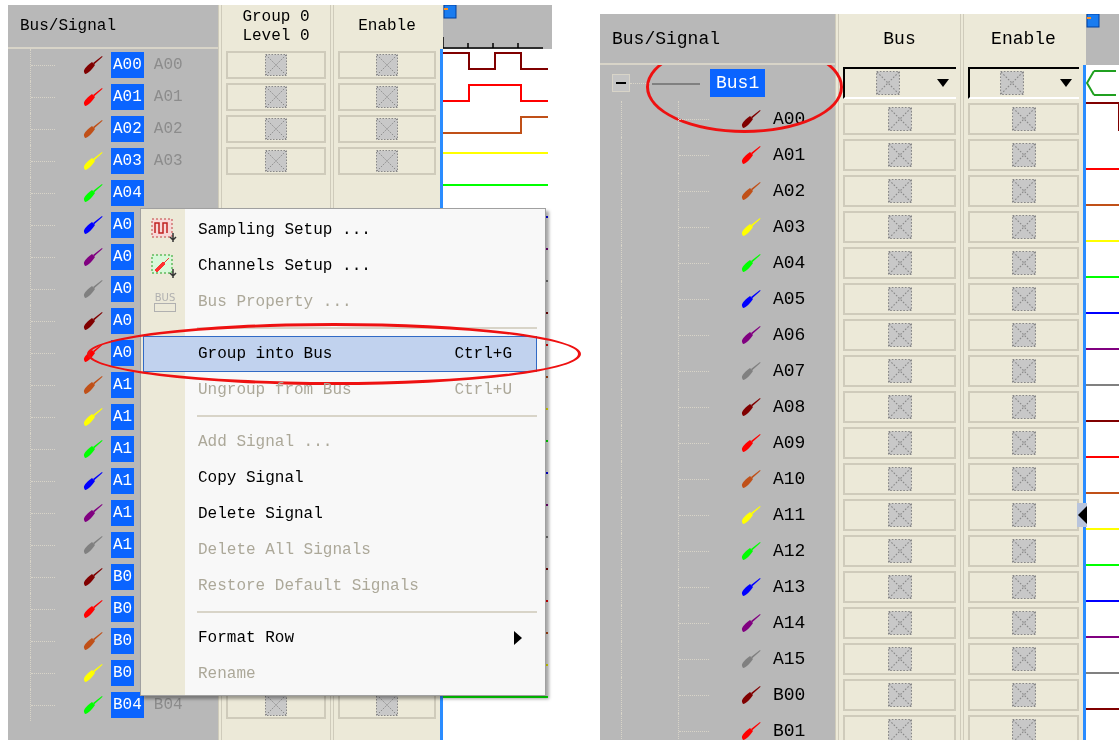 Image resolution: width=1119 pixels, height=740 pixels. What do you see at coordinates (340, 638) in the screenshot?
I see `menu-item: Format Row` at bounding box center [340, 638].